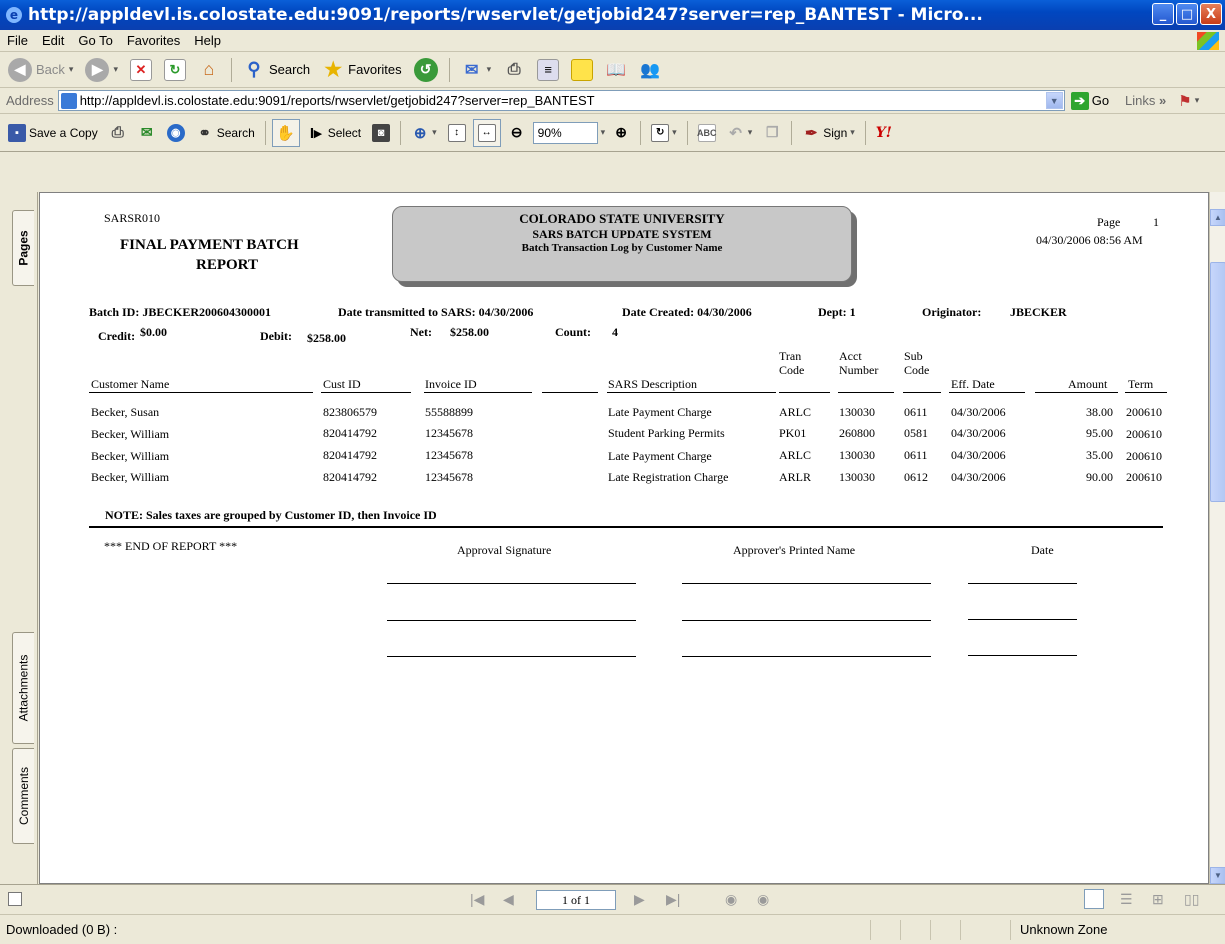 Image resolution: width=1225 pixels, height=944 pixels. Describe the element at coordinates (40, 70) in the screenshot. I see `back-button: ◀ Back ▾` at that location.